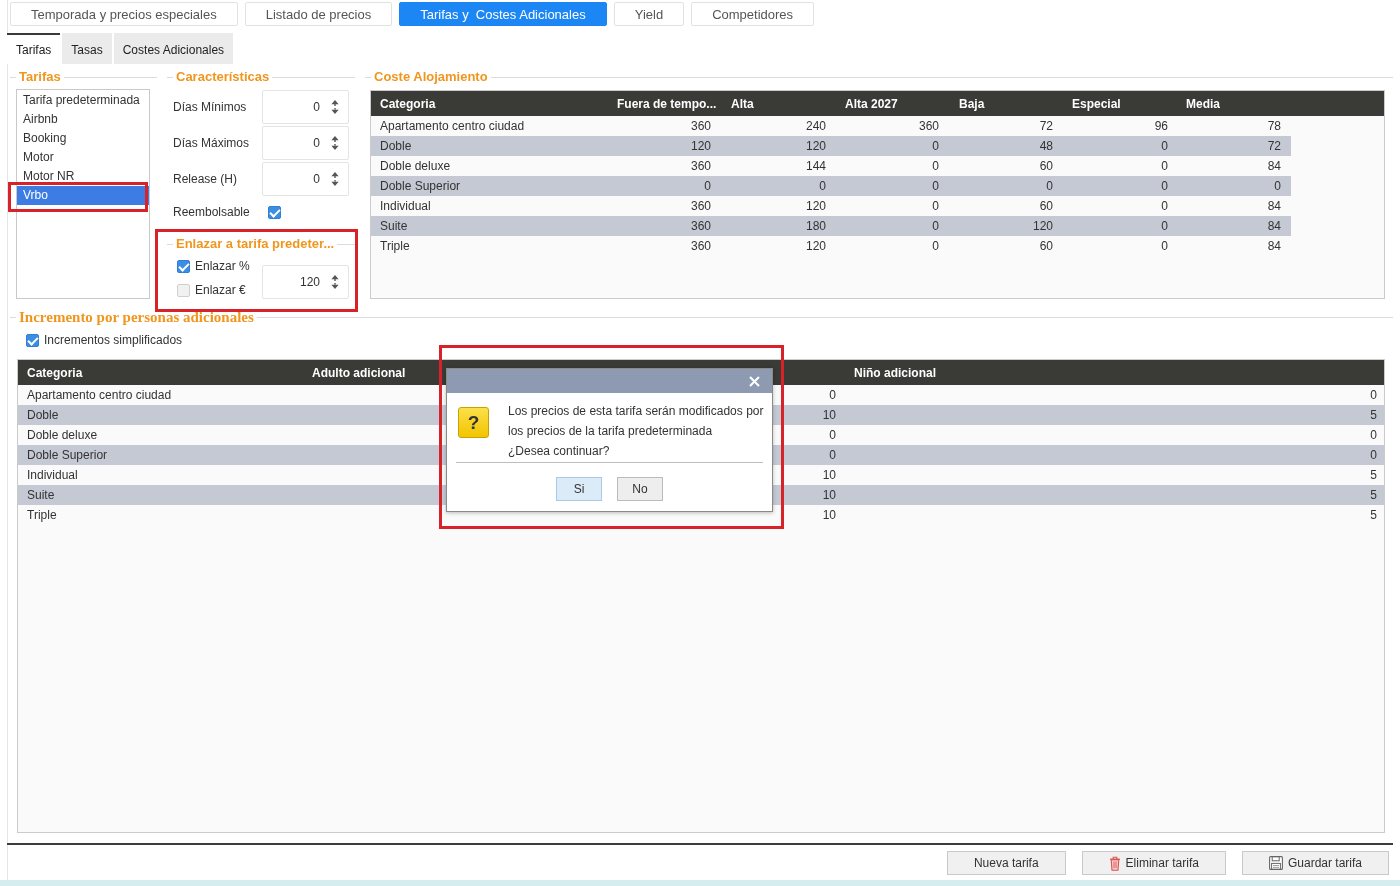 The image size is (1400, 886). What do you see at coordinates (649, 14) in the screenshot?
I see `tab: Yield` at bounding box center [649, 14].